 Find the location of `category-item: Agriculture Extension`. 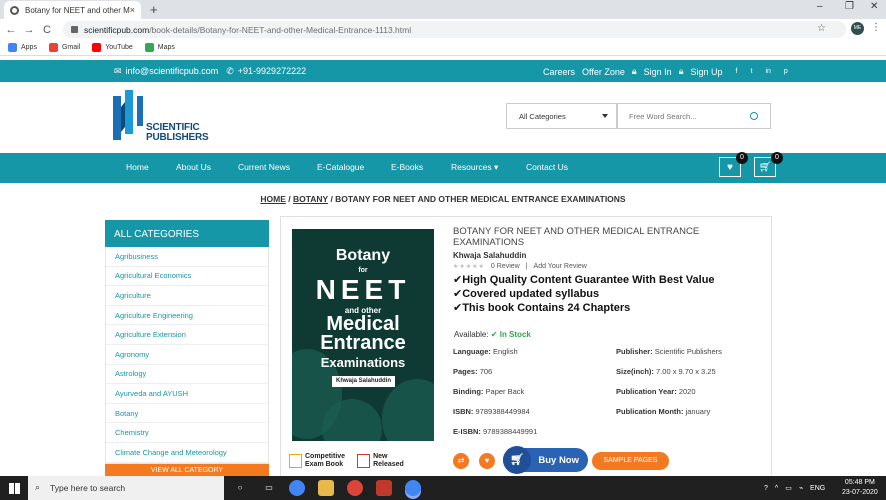

category-item: Agriculture Extension is located at coordinates (187, 335).